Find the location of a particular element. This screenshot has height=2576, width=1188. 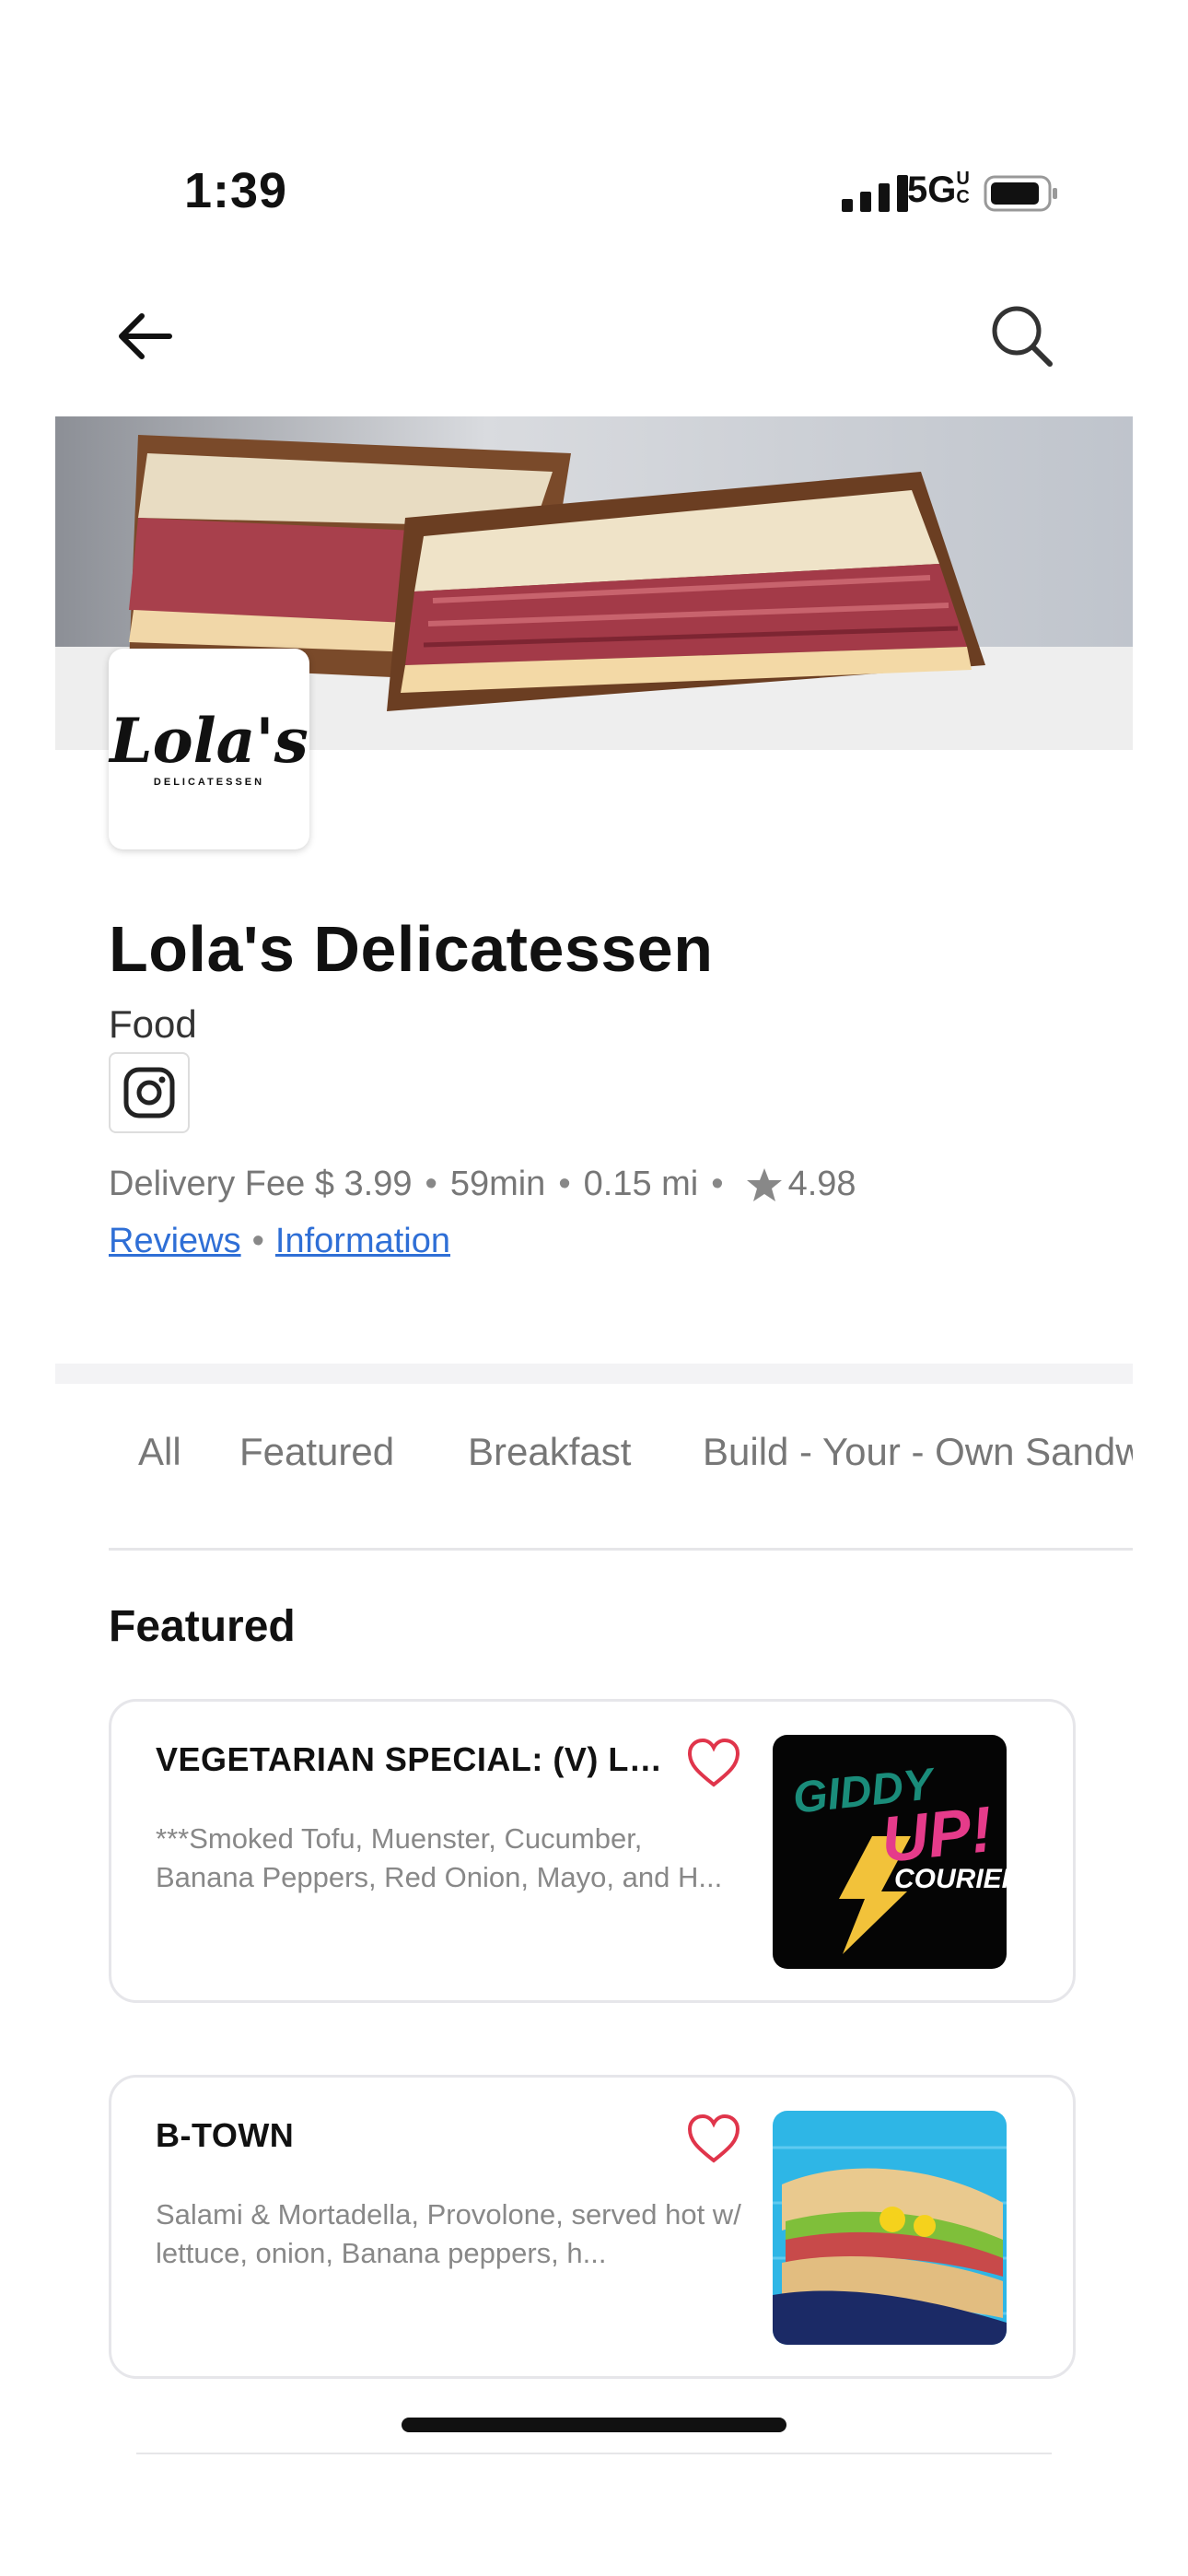

store-logo: Lola's DELICATESSEN is located at coordinates (209, 749).